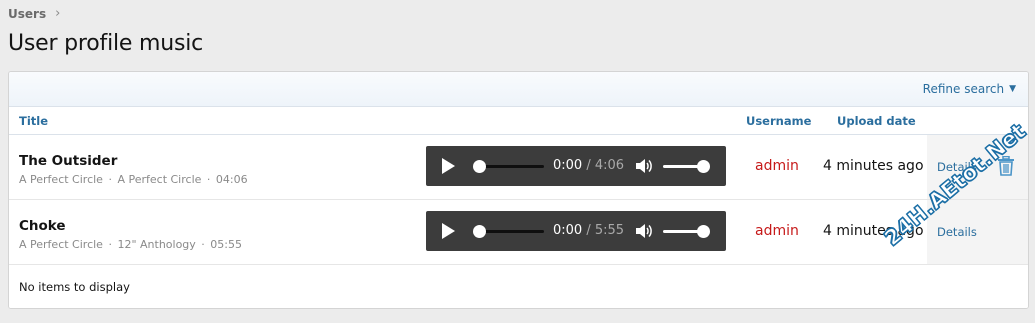  What do you see at coordinates (156, 244) in the screenshot?
I see `track-album: 12" Anthology` at bounding box center [156, 244].